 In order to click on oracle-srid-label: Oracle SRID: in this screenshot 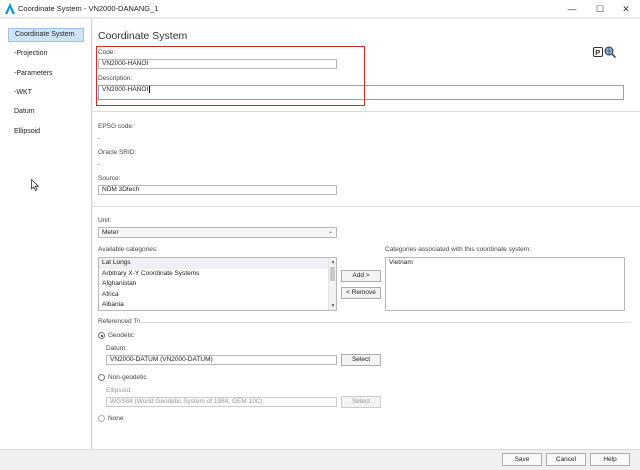, I will do `click(117, 152)`.